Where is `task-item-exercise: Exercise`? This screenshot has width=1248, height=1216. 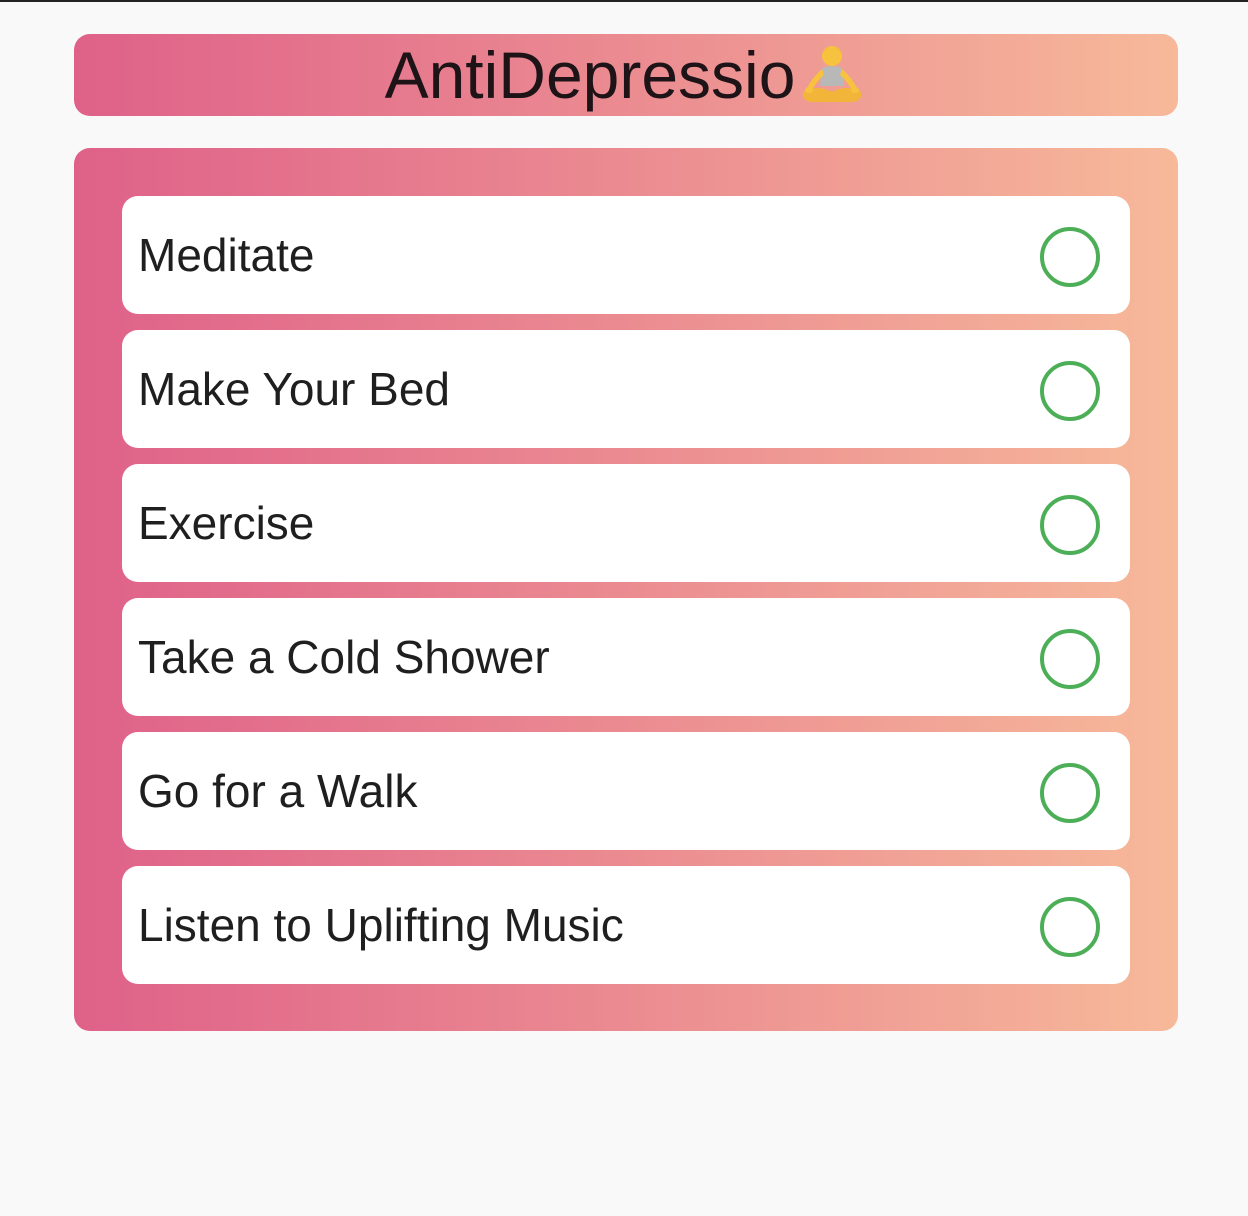
task-item-exercise: Exercise is located at coordinates (626, 523).